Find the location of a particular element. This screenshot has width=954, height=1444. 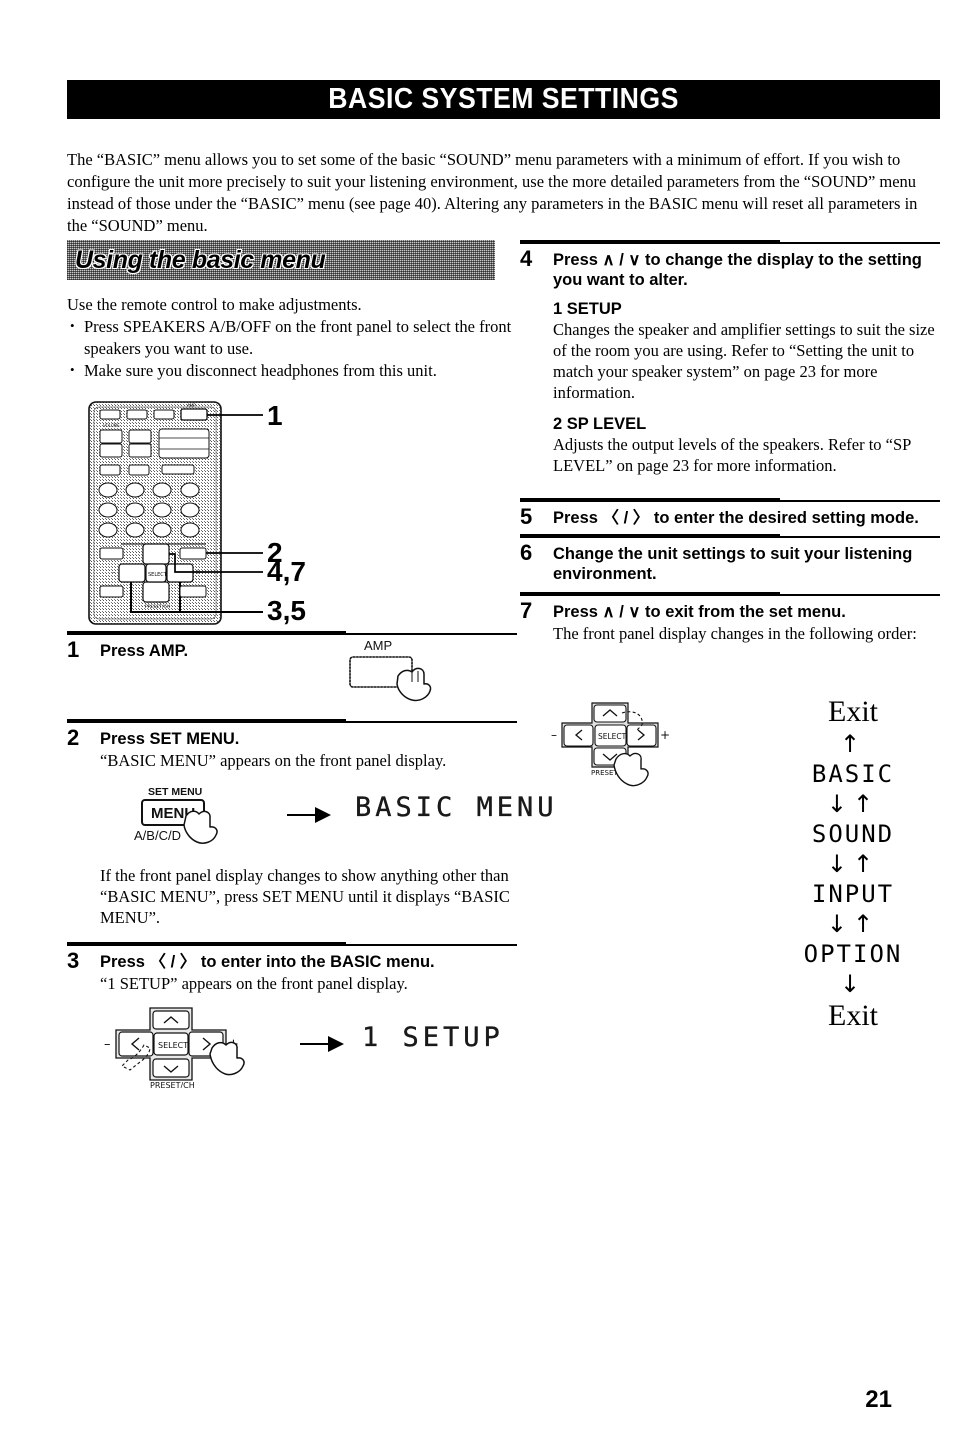

set-menu-label: SET MENU is located at coordinates (175, 792).